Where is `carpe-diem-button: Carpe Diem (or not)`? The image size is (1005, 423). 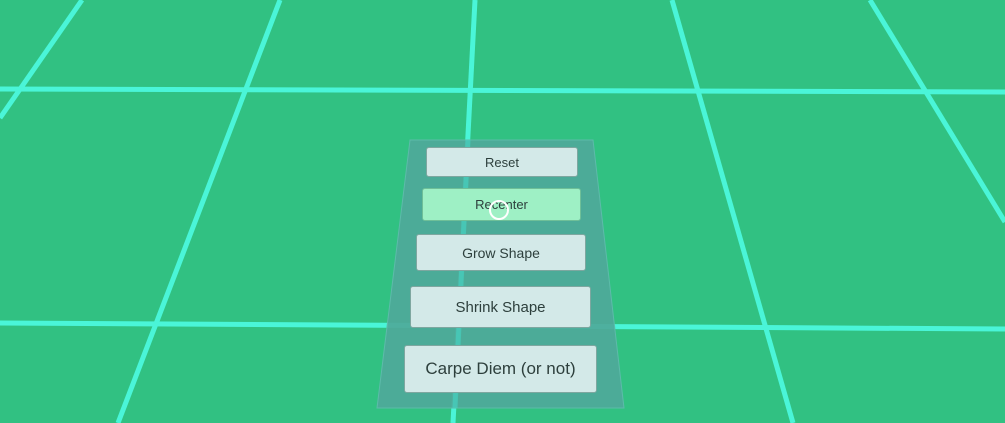 carpe-diem-button: Carpe Diem (or not) is located at coordinates (500, 369).